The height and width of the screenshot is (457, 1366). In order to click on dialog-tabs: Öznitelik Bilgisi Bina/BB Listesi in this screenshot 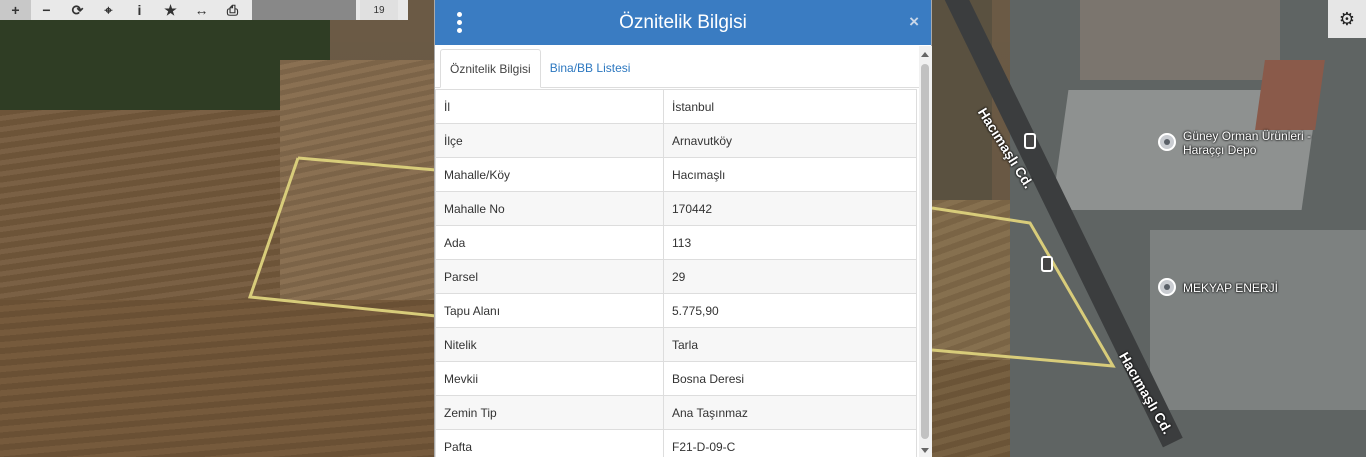, I will do `click(683, 66)`.